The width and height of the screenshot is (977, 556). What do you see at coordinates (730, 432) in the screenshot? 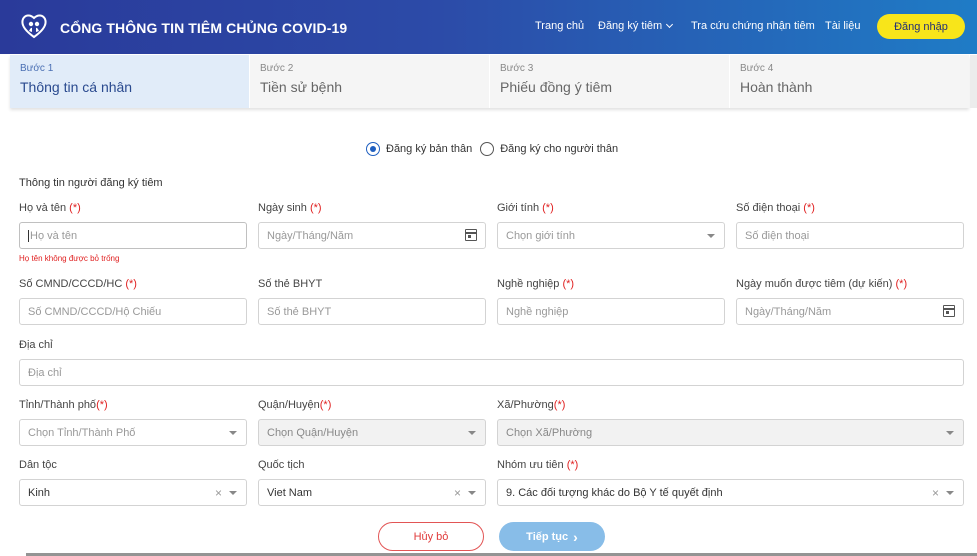
I see `ward-select: Chọn Xã/Phường` at bounding box center [730, 432].